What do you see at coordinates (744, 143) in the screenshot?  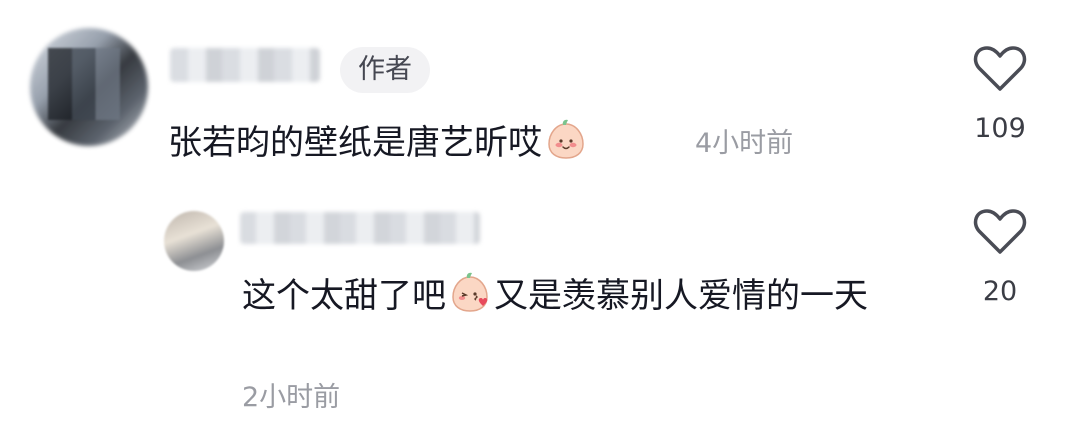 I see `comment-time: 4小时前` at bounding box center [744, 143].